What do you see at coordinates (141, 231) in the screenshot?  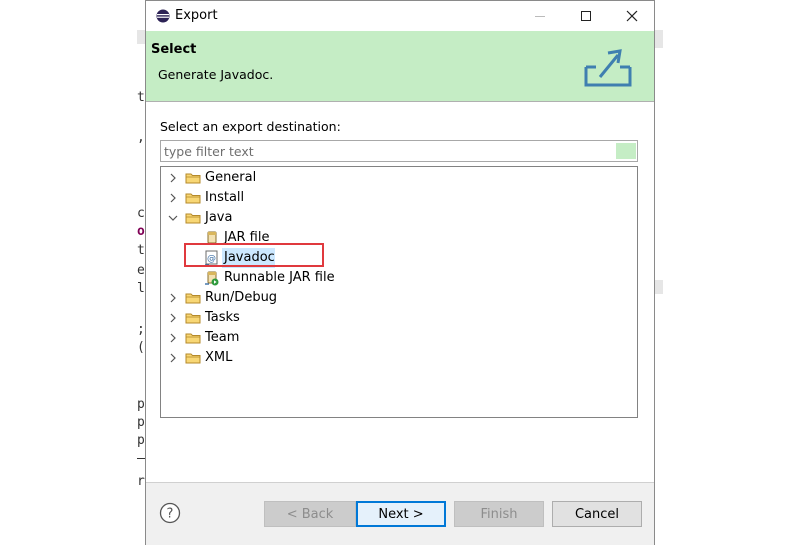 I see `editor-fragment: o` at bounding box center [141, 231].